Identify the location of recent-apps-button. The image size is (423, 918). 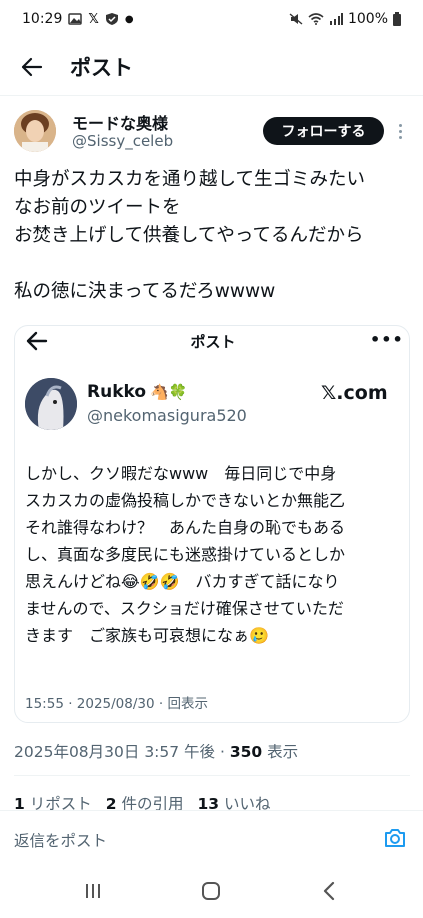
(93, 891).